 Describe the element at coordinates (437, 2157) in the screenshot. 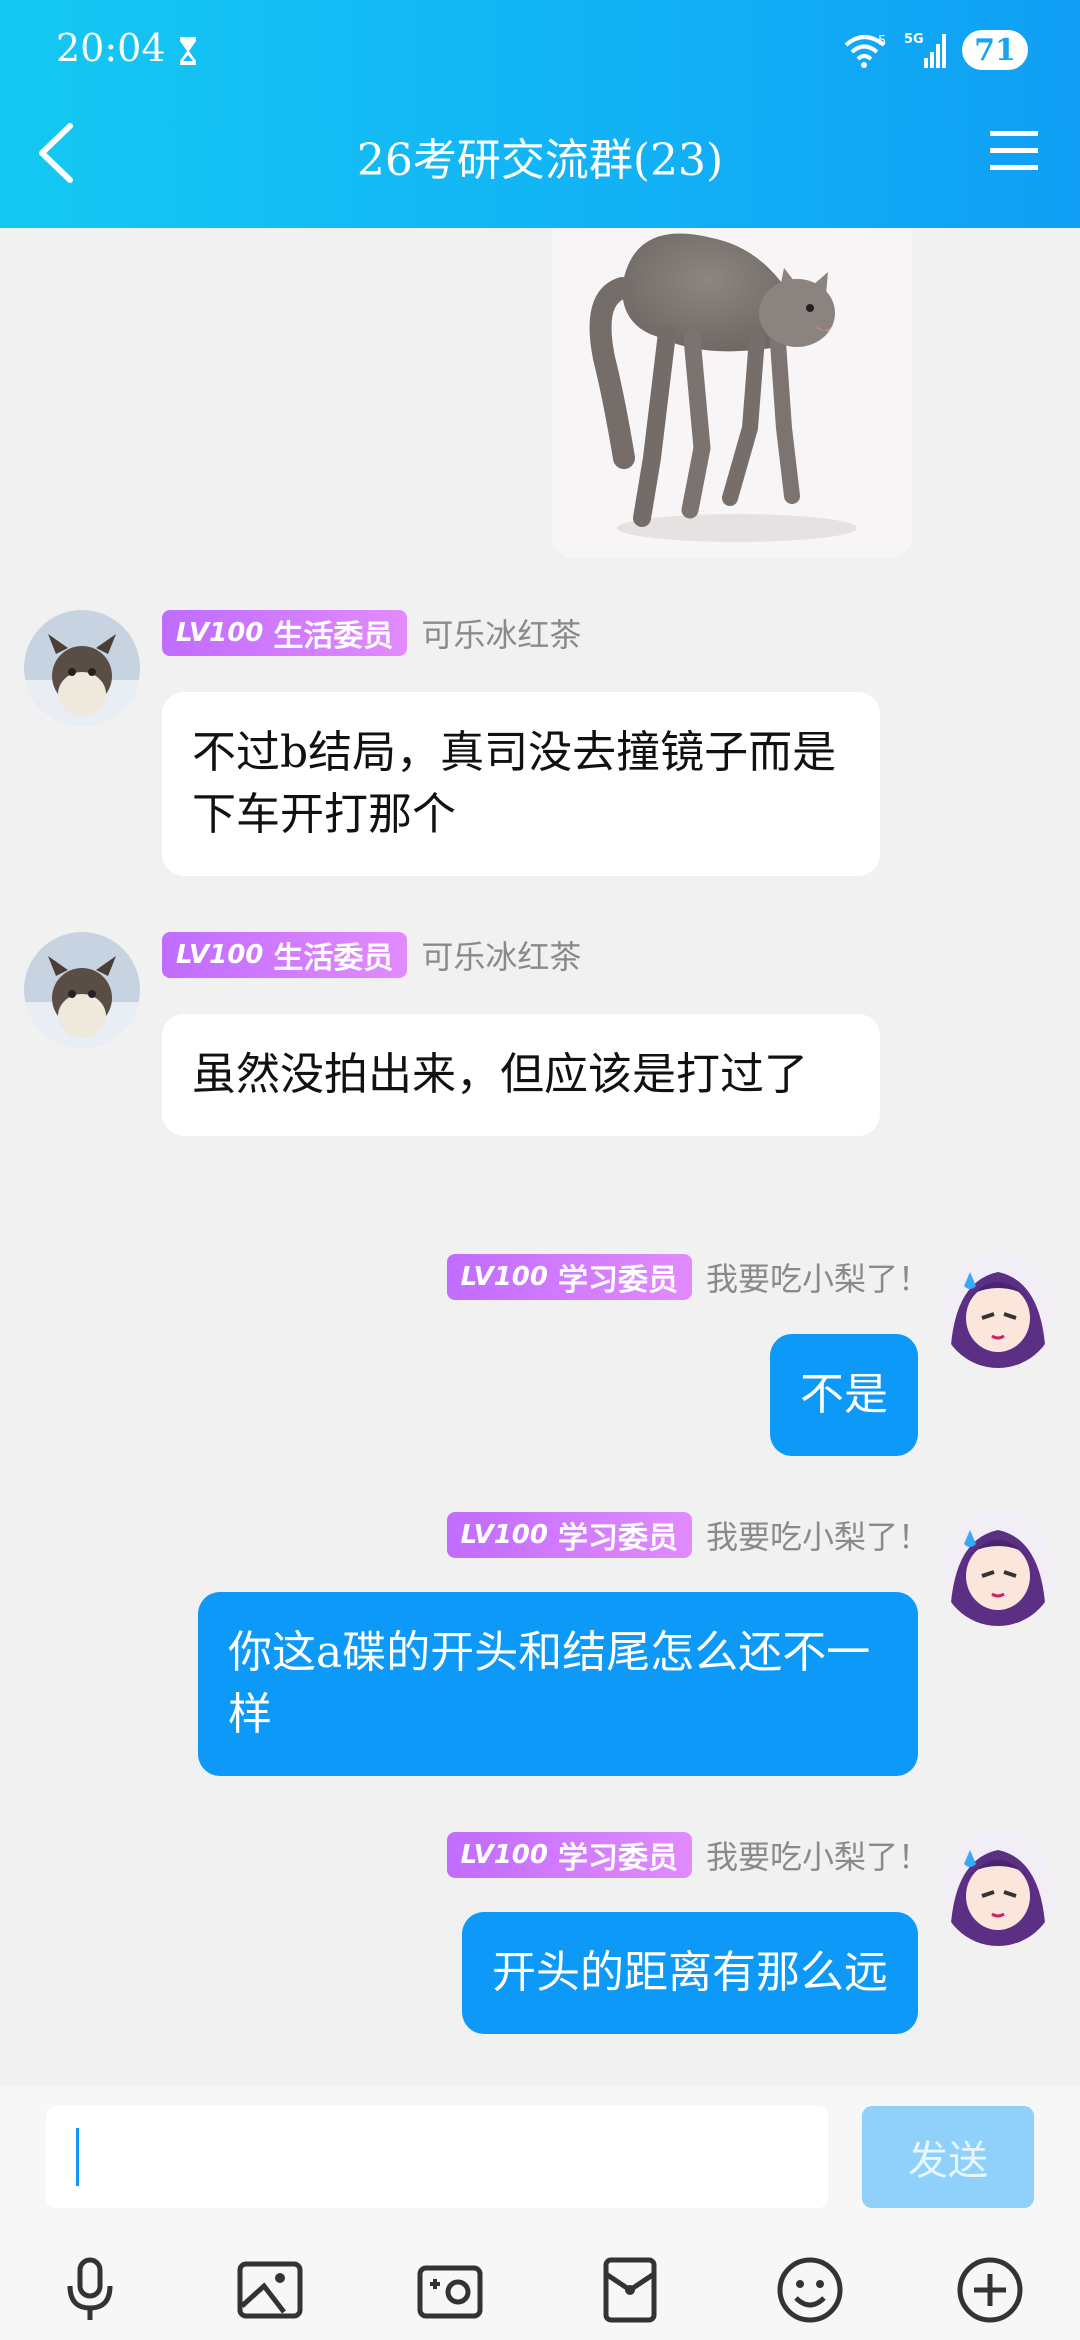

I see `message-input` at that location.